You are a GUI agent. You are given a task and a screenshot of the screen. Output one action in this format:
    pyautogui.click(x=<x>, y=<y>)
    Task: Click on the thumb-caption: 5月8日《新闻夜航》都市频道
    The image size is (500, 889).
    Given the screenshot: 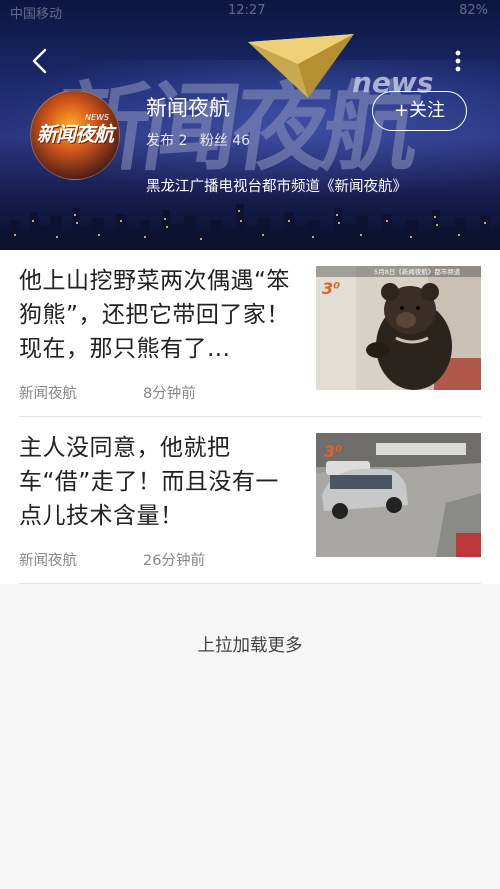 What is the action you would take?
    pyautogui.click(x=417, y=271)
    